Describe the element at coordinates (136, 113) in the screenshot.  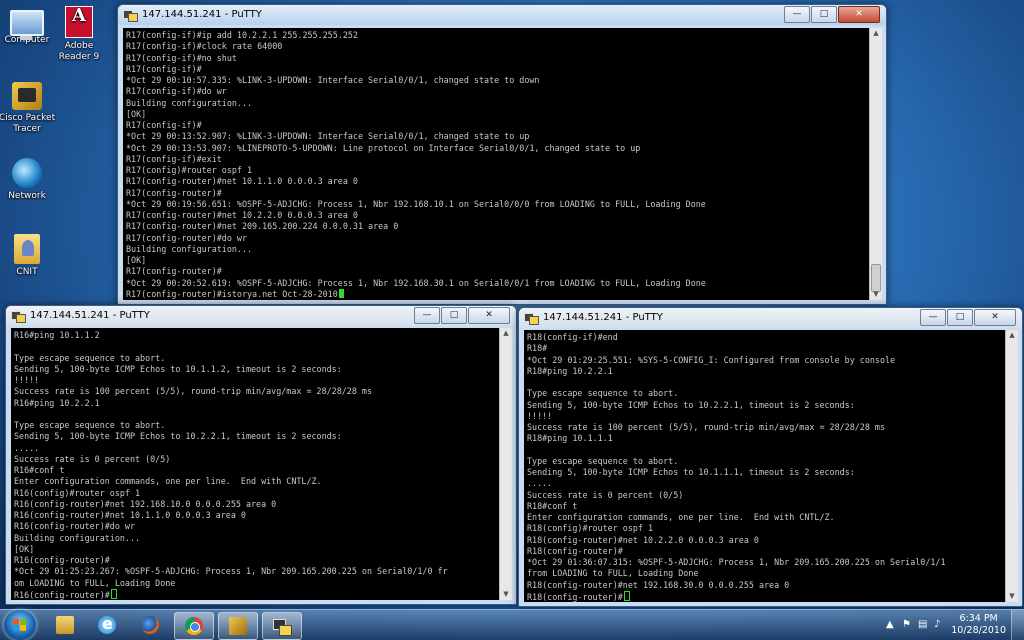
I see `terminal-line: [OK]` at that location.